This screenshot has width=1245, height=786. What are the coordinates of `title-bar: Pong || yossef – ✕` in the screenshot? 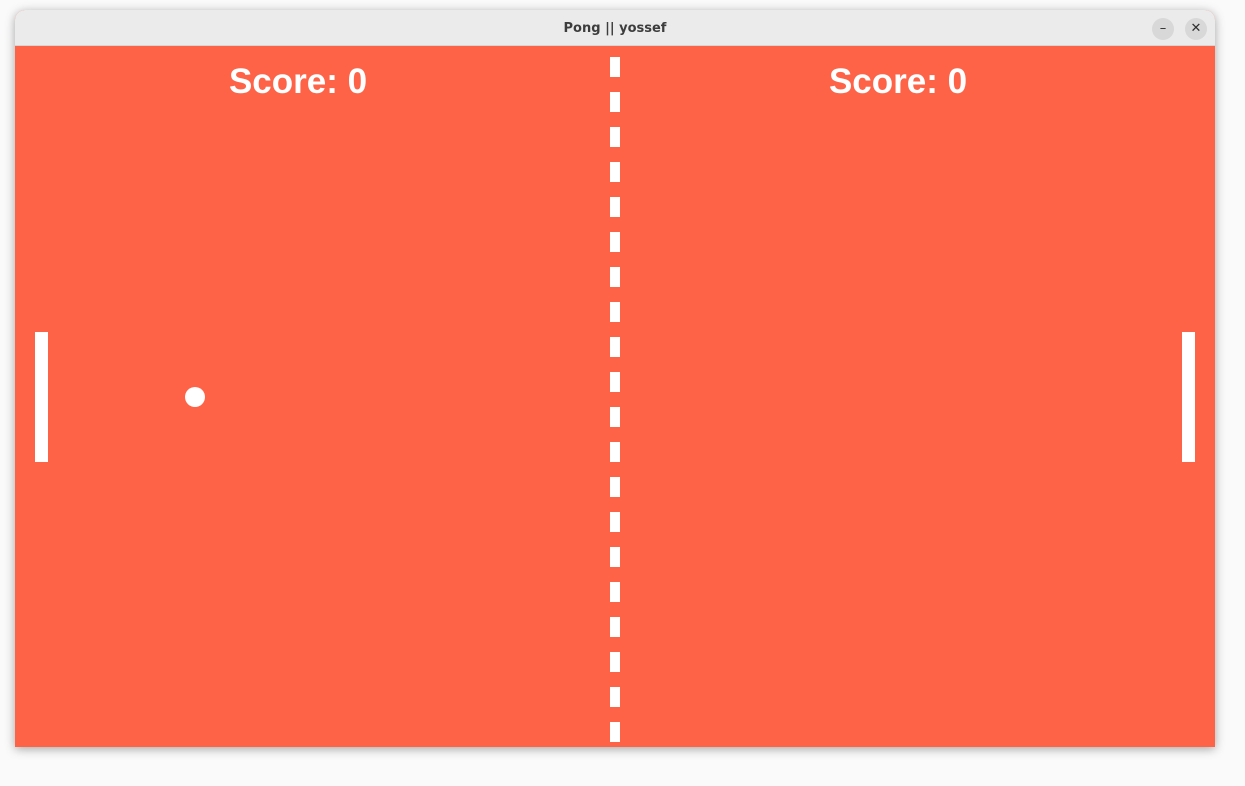 It's located at (615, 28).